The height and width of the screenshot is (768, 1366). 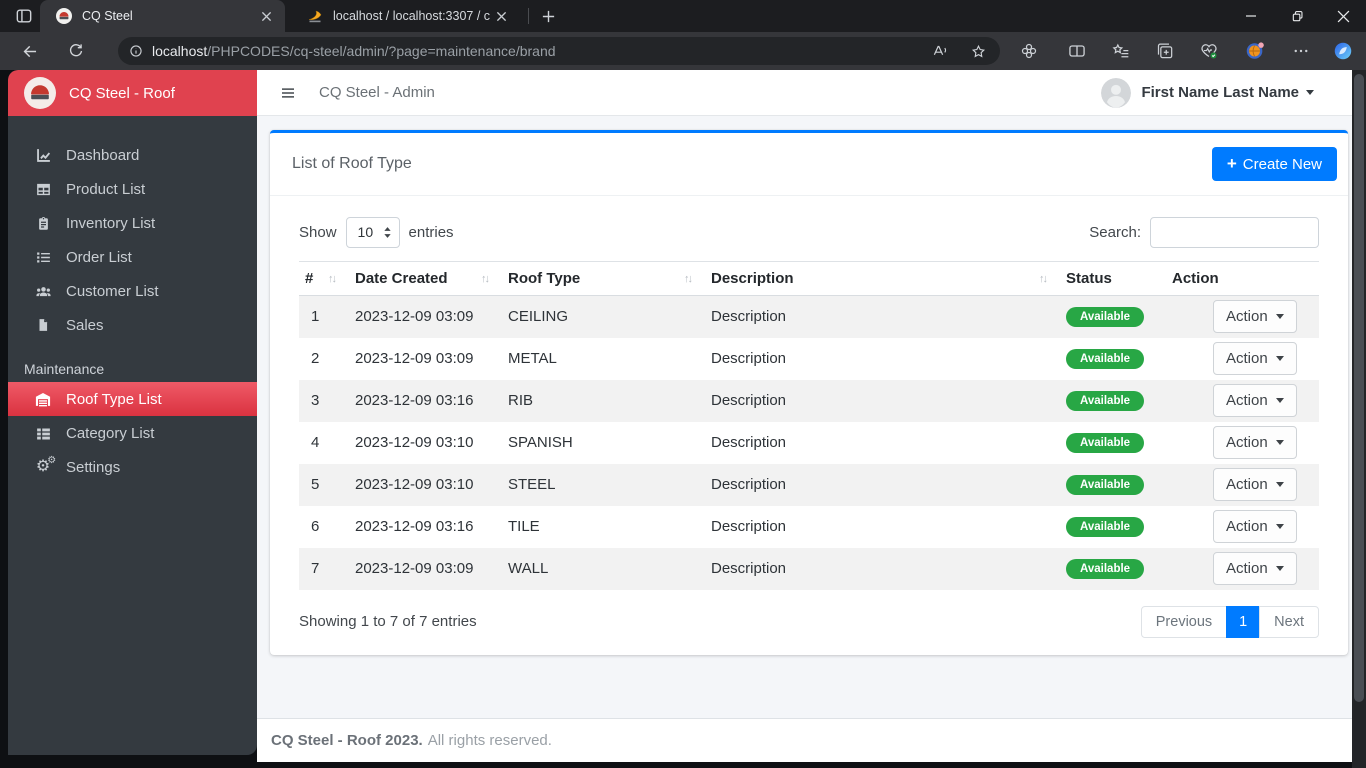 What do you see at coordinates (489, 740) in the screenshot?
I see `footer-rights: All rights reserved.` at bounding box center [489, 740].